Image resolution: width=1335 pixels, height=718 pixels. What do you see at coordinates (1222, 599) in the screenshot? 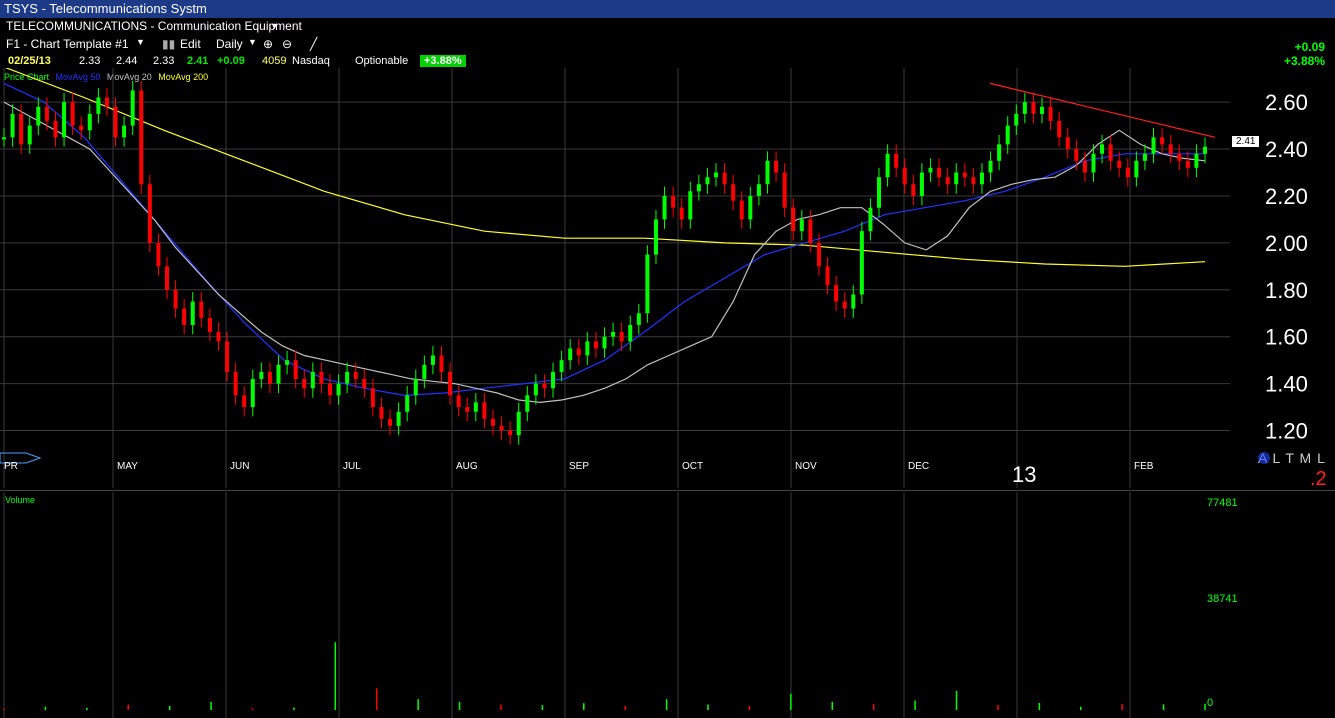
I see `volume-tick-mid: 38741` at bounding box center [1222, 599].